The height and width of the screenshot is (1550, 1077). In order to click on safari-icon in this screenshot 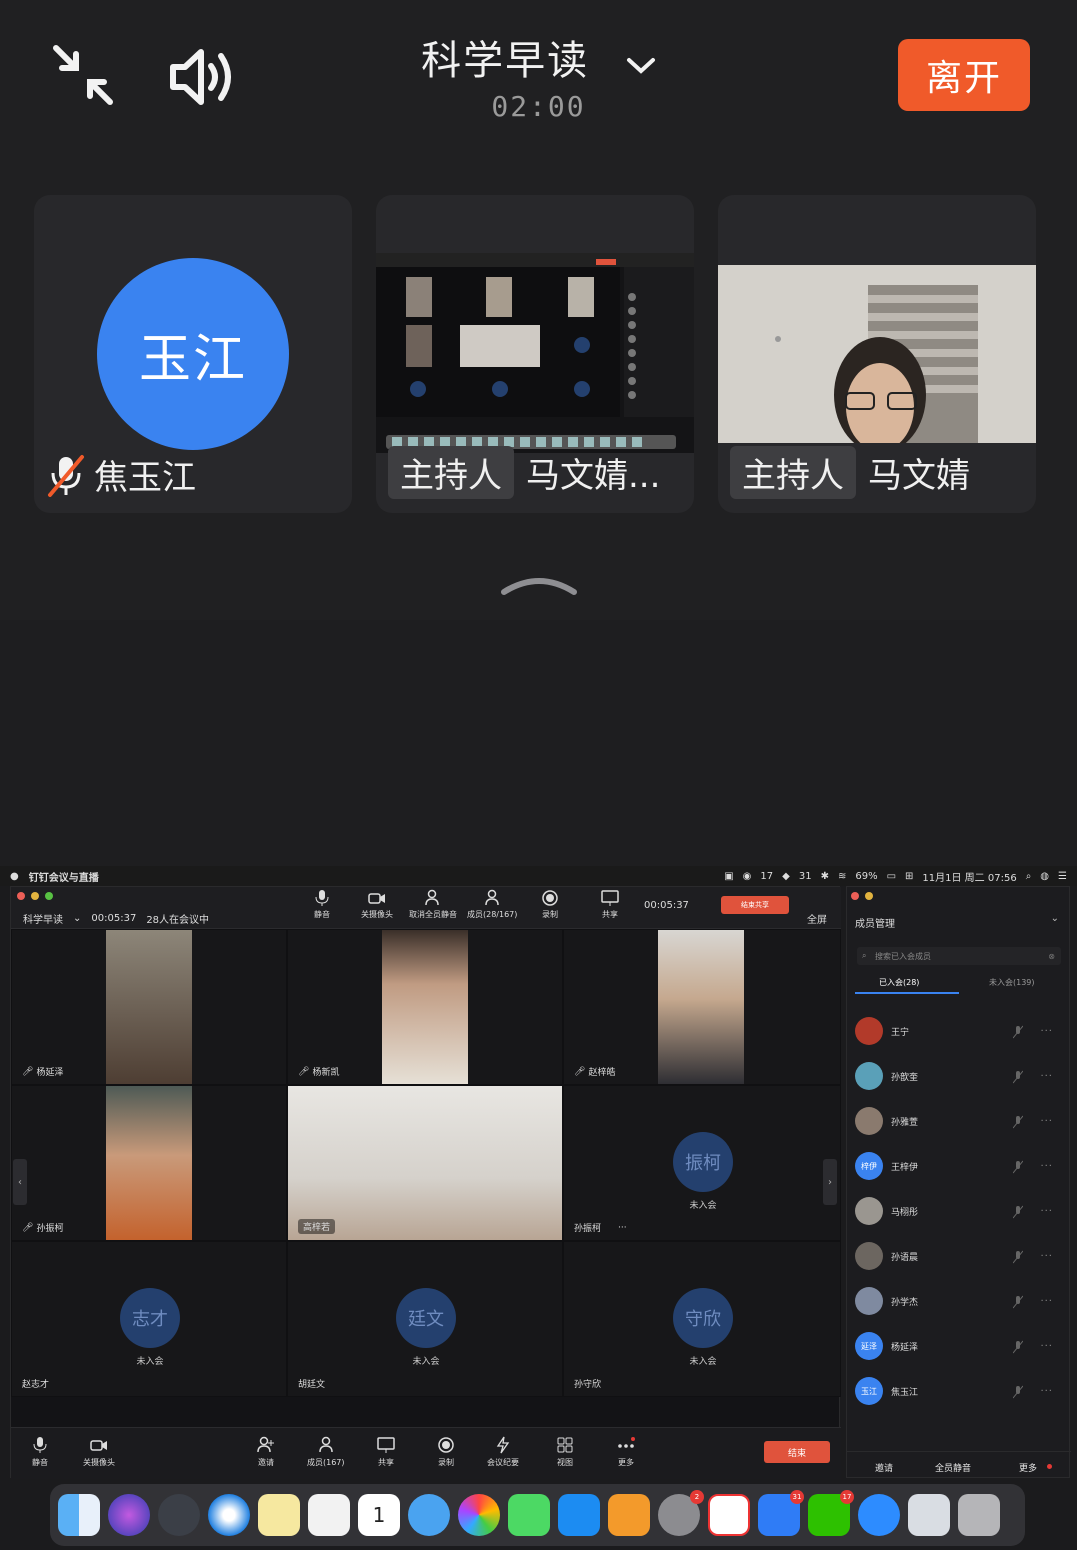, I will do `click(229, 1515)`.